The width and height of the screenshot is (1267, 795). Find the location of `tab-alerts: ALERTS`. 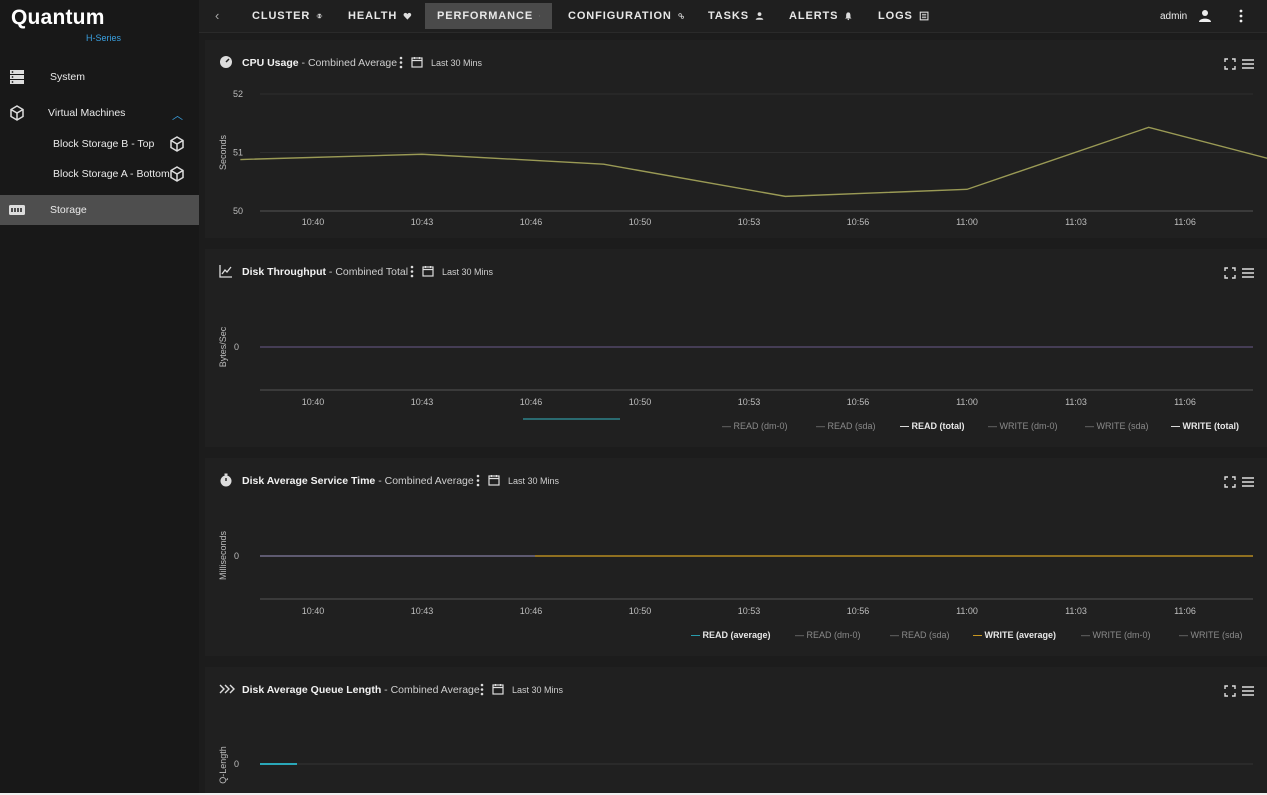

tab-alerts: ALERTS is located at coordinates (821, 16).